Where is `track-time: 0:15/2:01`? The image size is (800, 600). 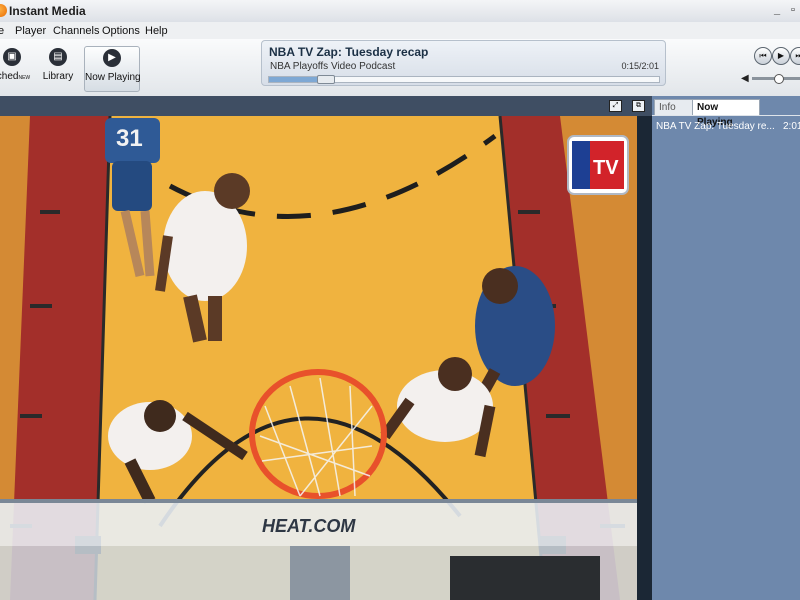 track-time: 0:15/2:01 is located at coordinates (640, 66).